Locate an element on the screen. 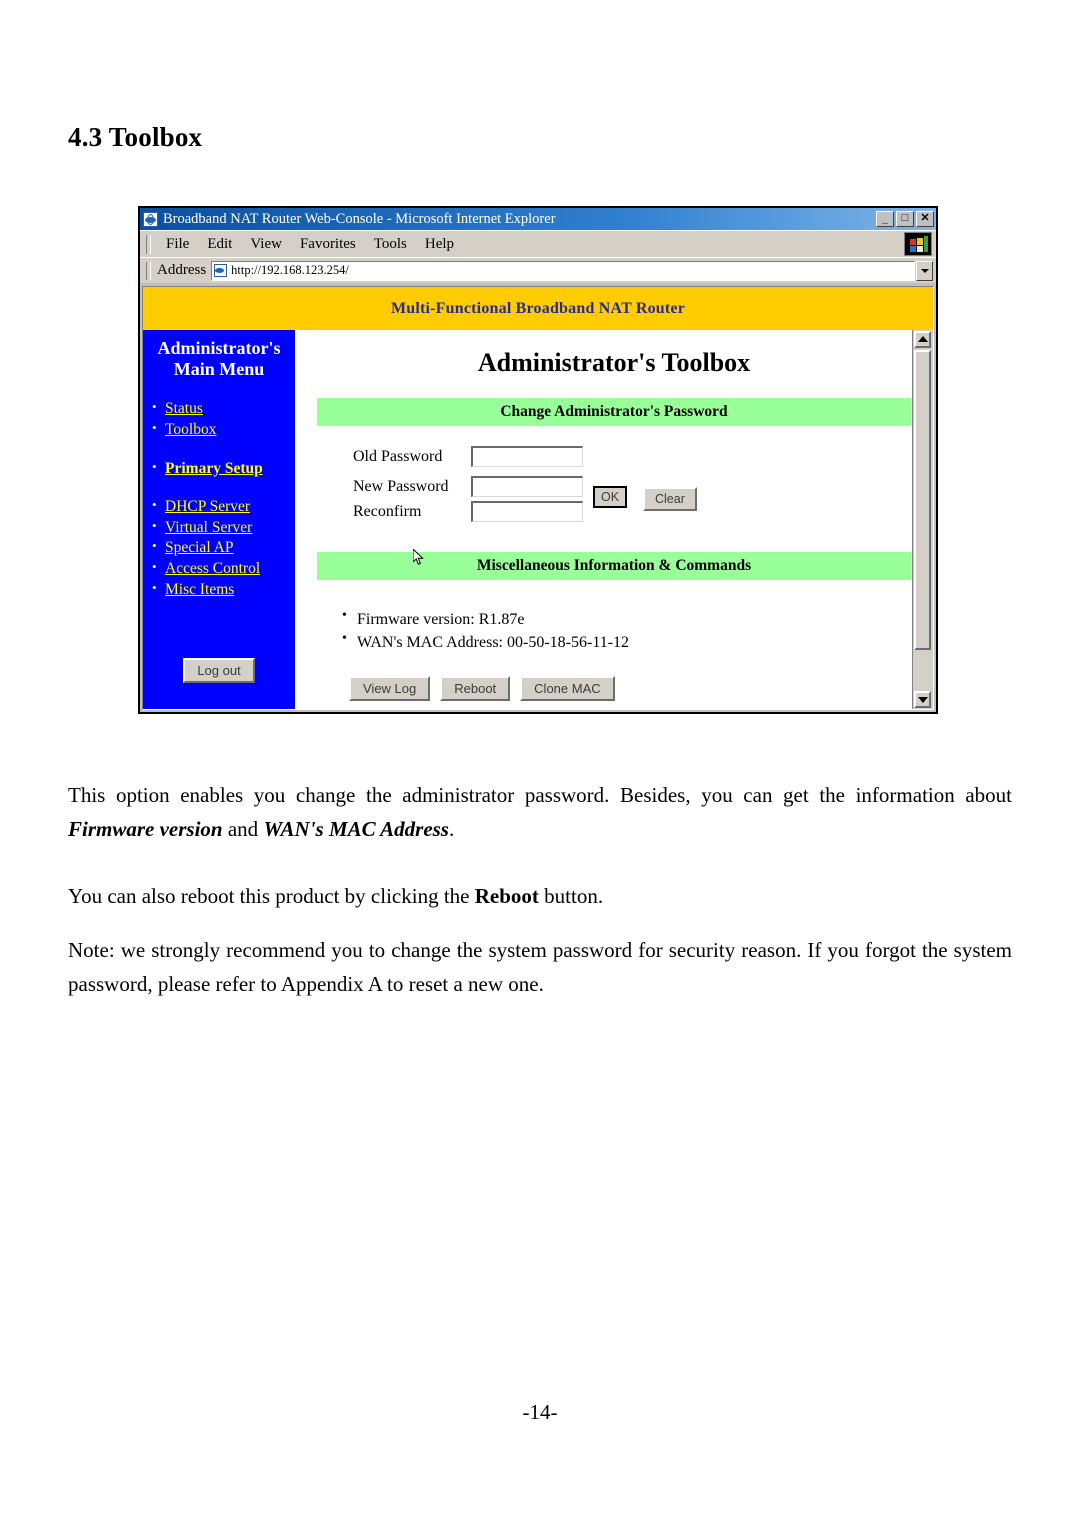 The width and height of the screenshot is (1080, 1529). clone-mac-button: Clone MAC is located at coordinates (567, 689).